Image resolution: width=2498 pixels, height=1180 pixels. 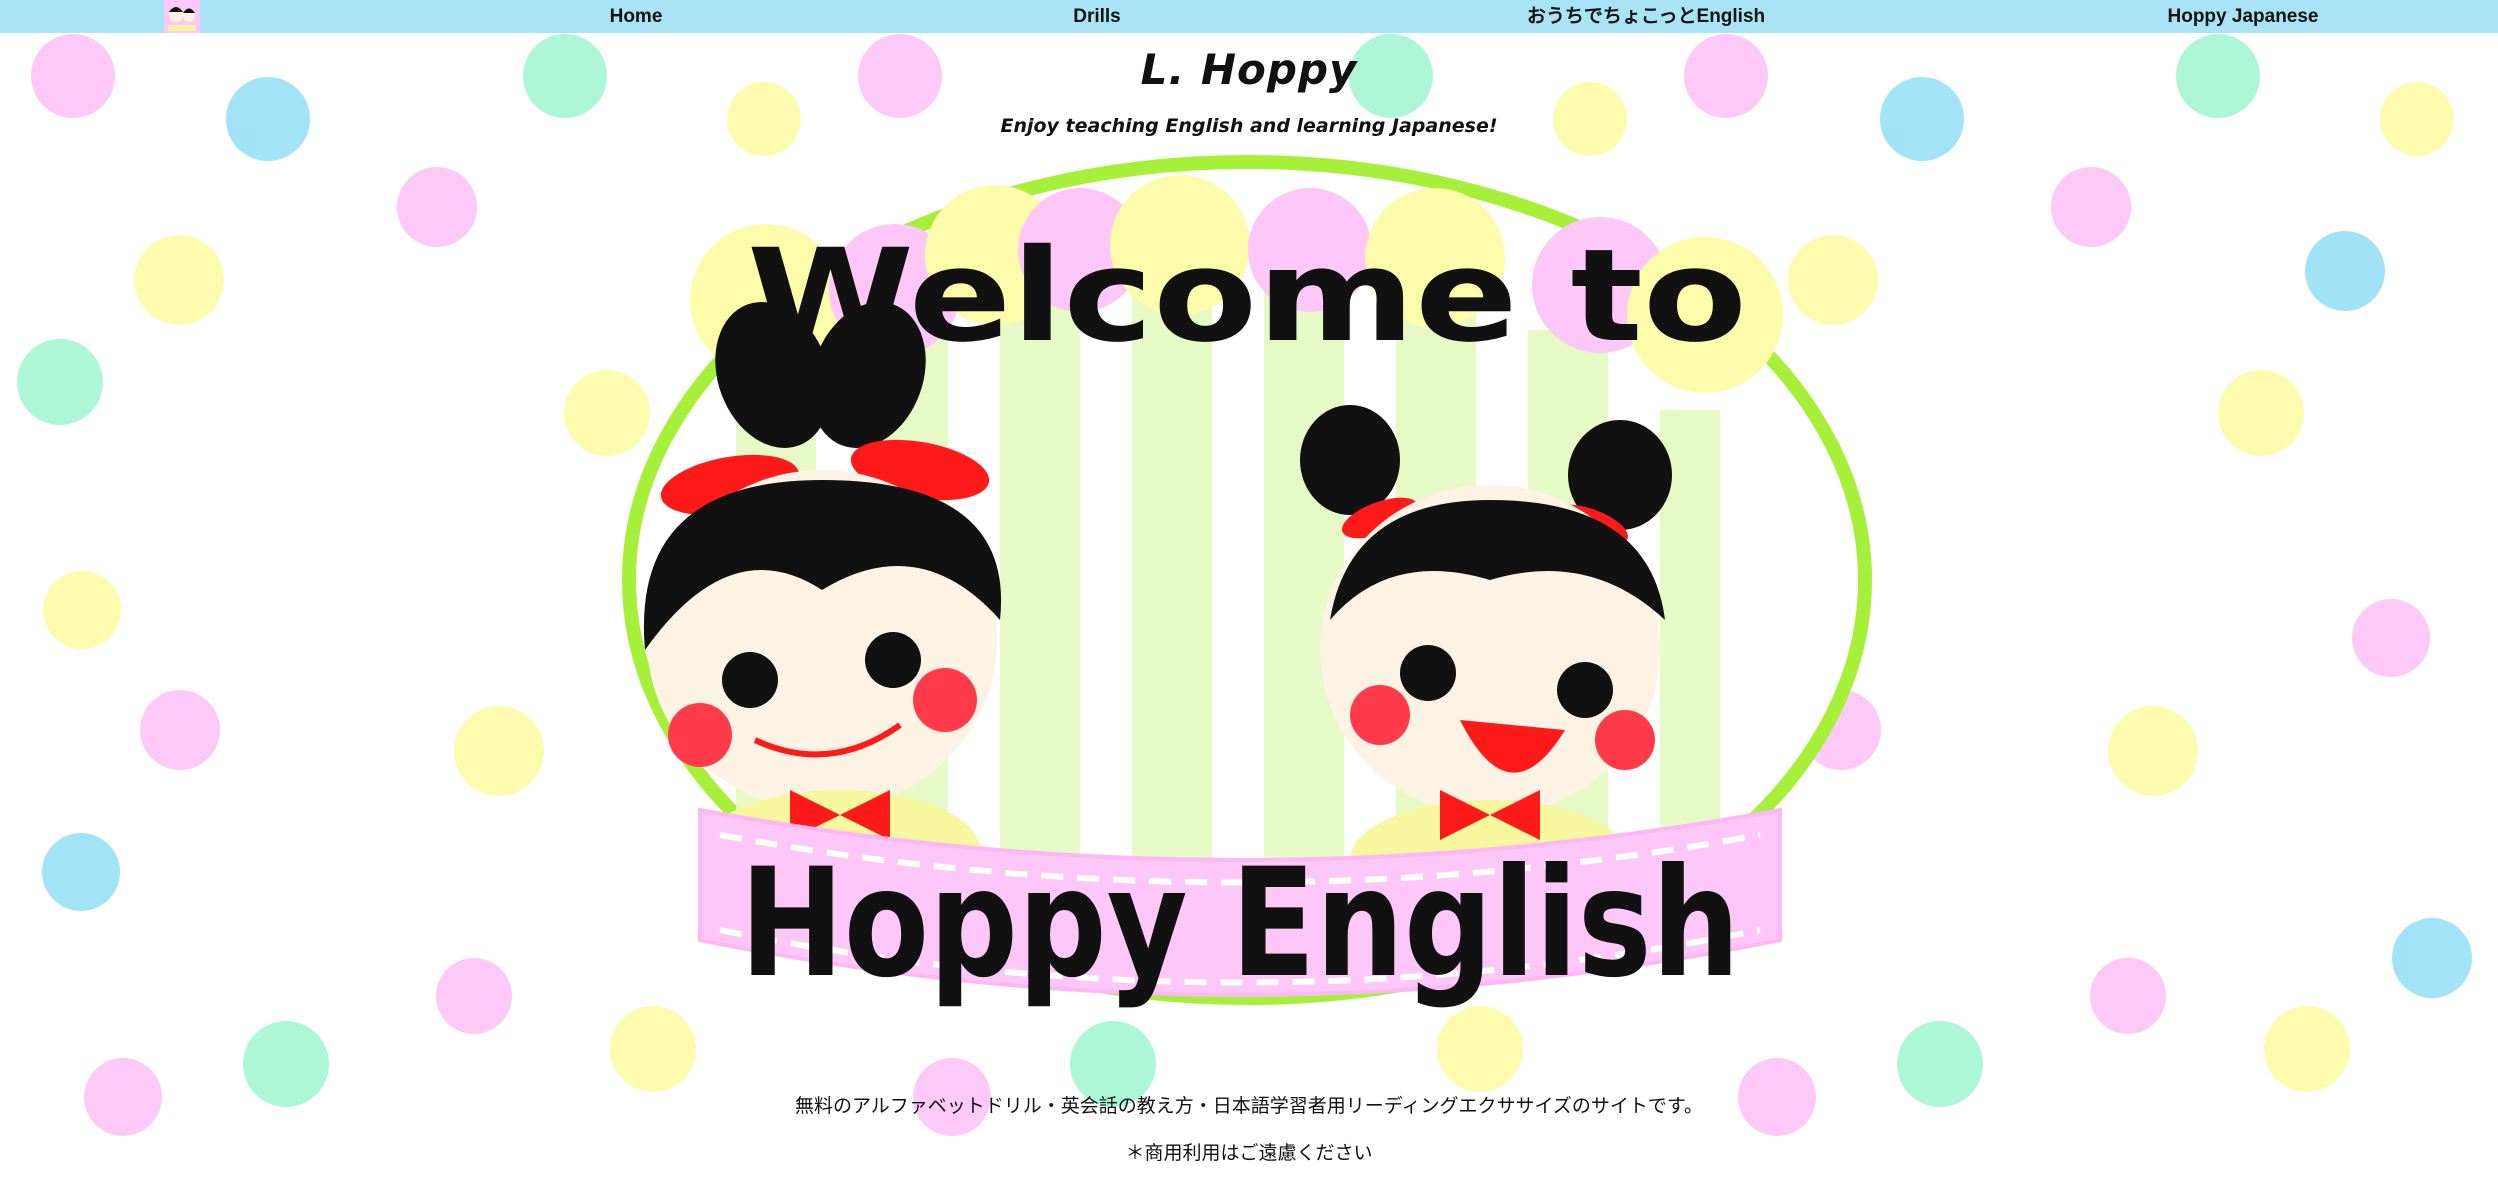 I want to click on site-logo-icon, so click(x=182, y=16).